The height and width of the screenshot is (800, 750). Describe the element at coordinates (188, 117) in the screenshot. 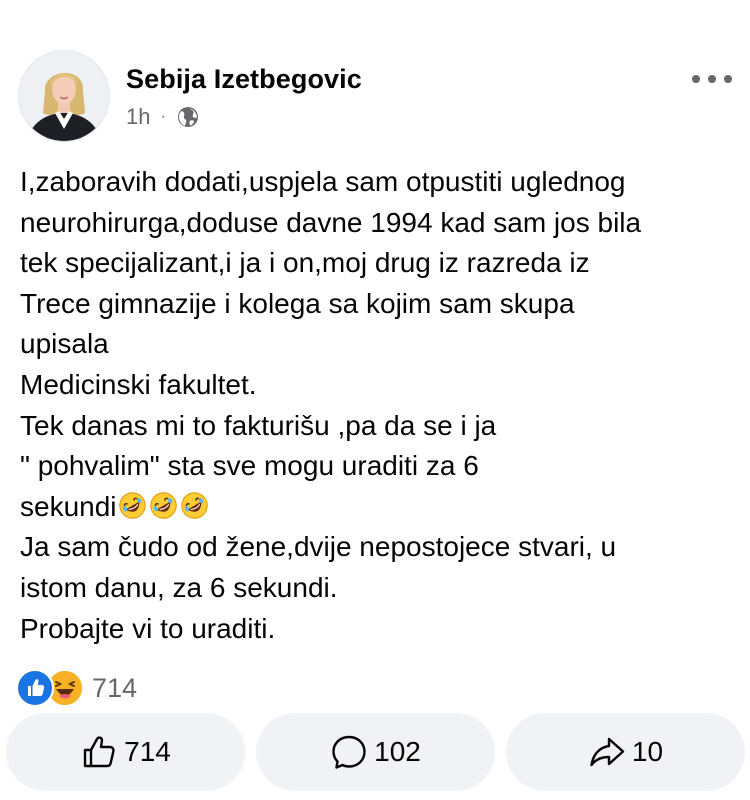

I see `globe-icon` at that location.